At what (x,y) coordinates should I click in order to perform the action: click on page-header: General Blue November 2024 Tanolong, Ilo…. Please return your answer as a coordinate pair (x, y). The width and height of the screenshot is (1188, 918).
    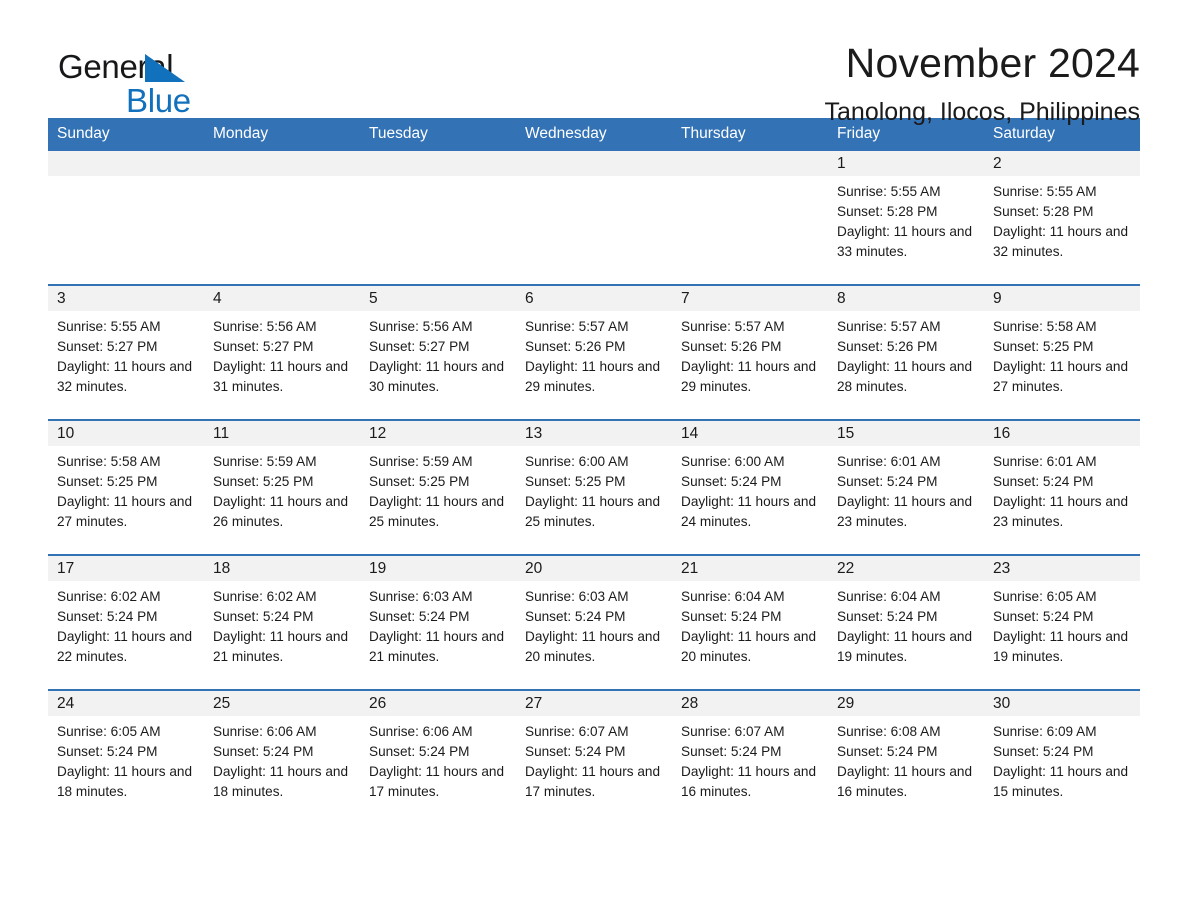
    Looking at the image, I should click on (594, 62).